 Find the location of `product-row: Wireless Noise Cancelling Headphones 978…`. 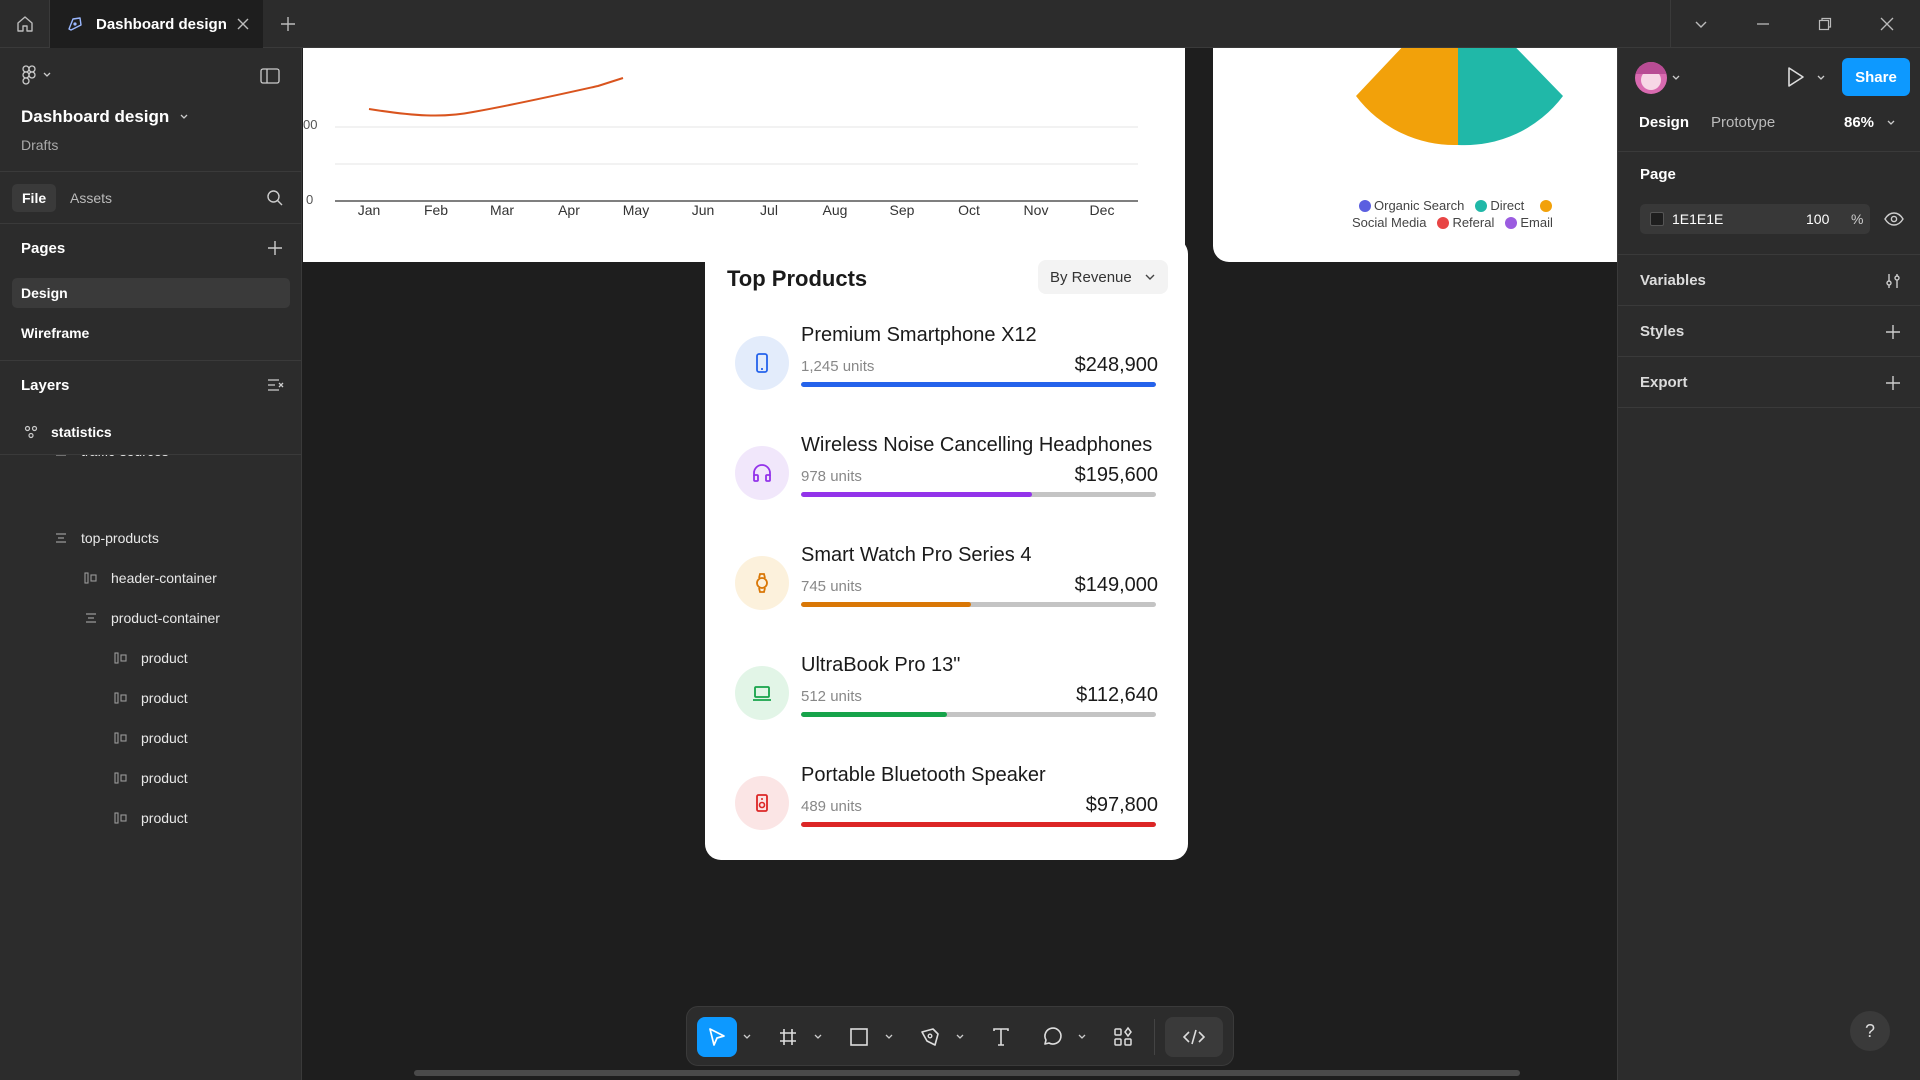

product-row: Wireless Noise Cancelling Headphones 978… is located at coordinates (946, 479).